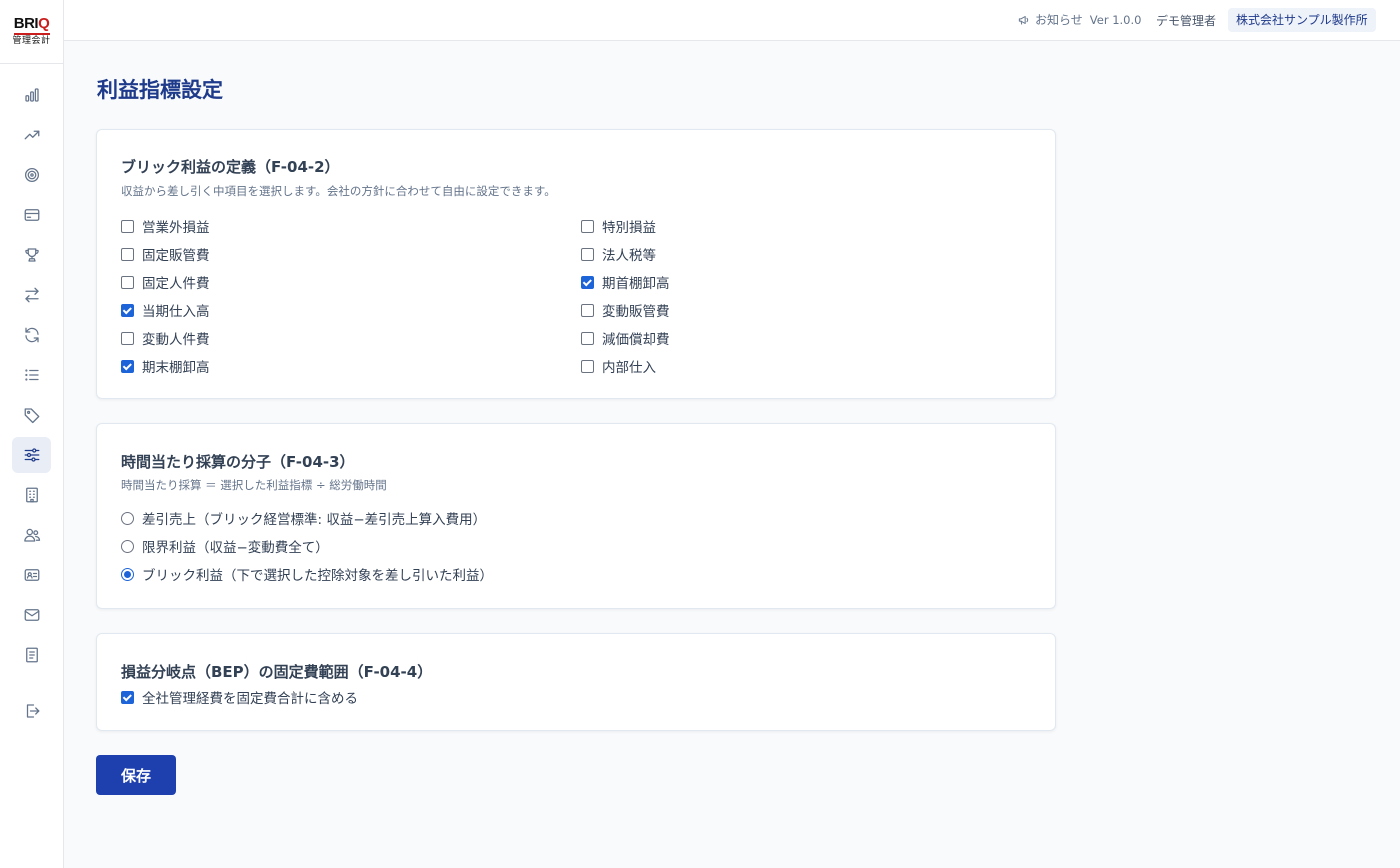  I want to click on radio-option: ブリック利益（下で選択した控除対象を差し引いた利益）, so click(307, 574).